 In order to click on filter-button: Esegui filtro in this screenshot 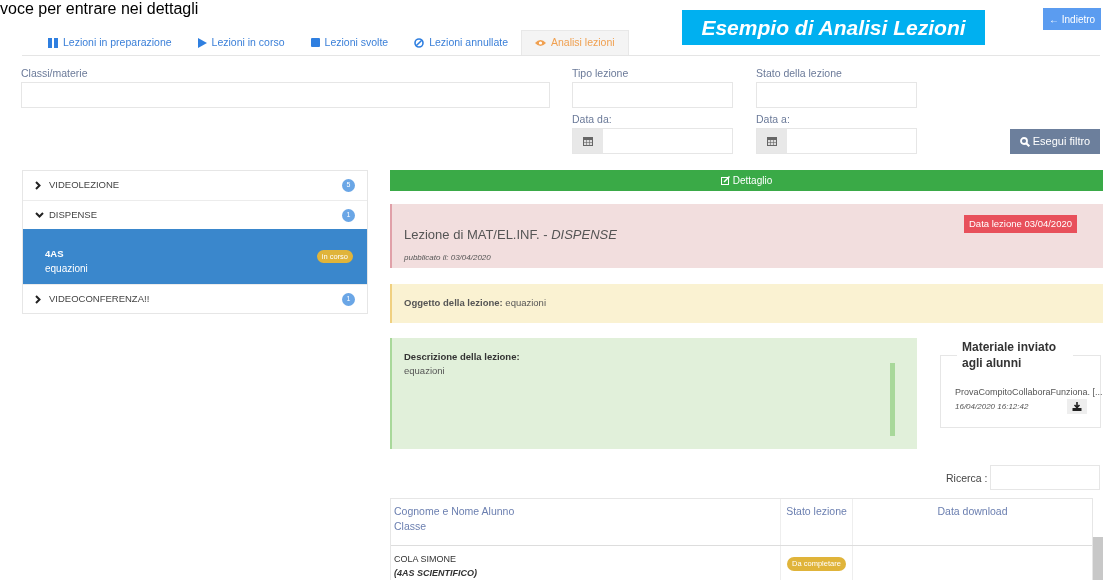, I will do `click(1055, 141)`.